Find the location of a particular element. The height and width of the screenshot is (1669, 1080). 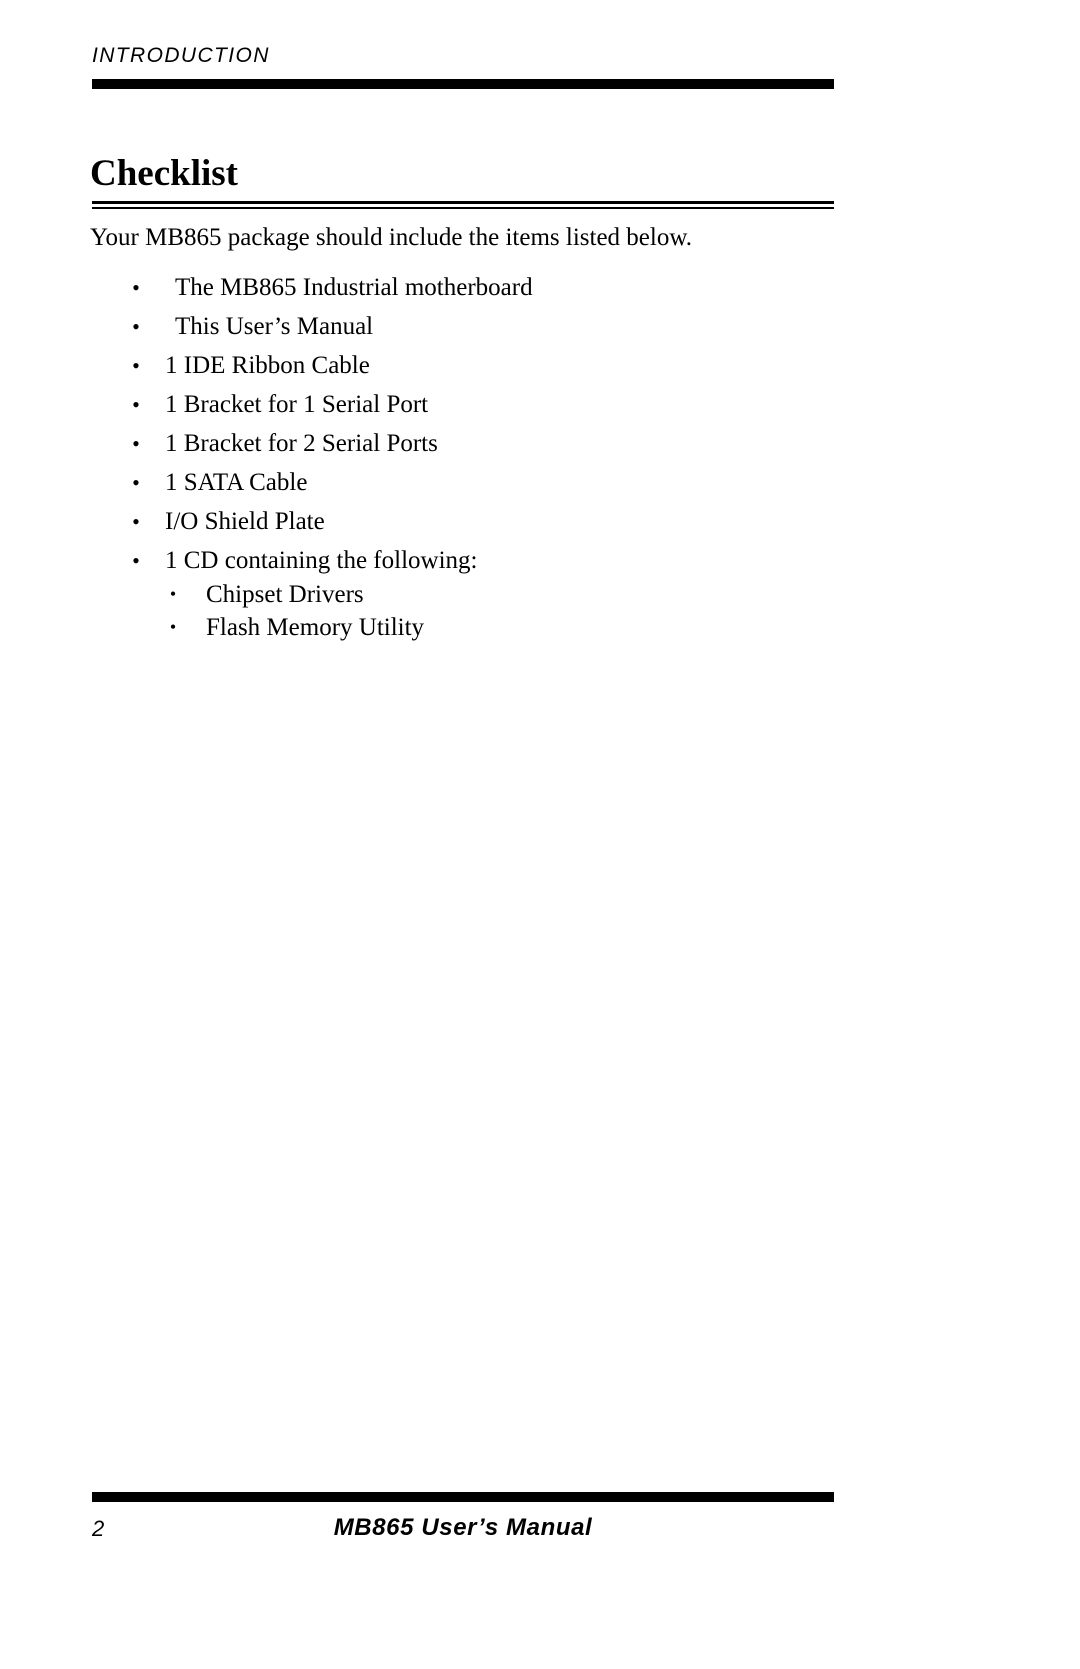

list-item: • The MB865 Industrial motherboard is located at coordinates (470, 287).